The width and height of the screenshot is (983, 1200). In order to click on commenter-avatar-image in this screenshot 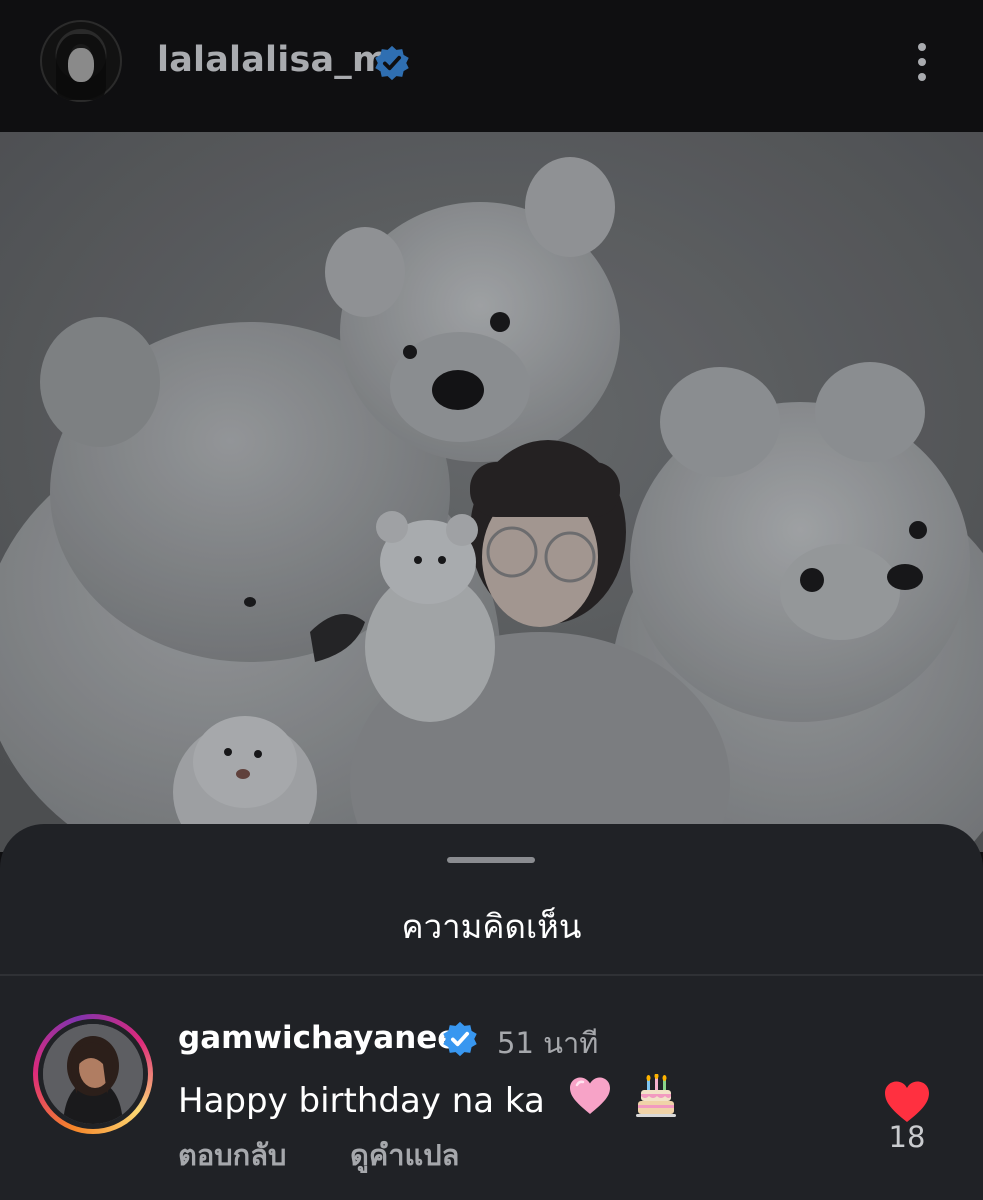, I will do `click(93, 1074)`.